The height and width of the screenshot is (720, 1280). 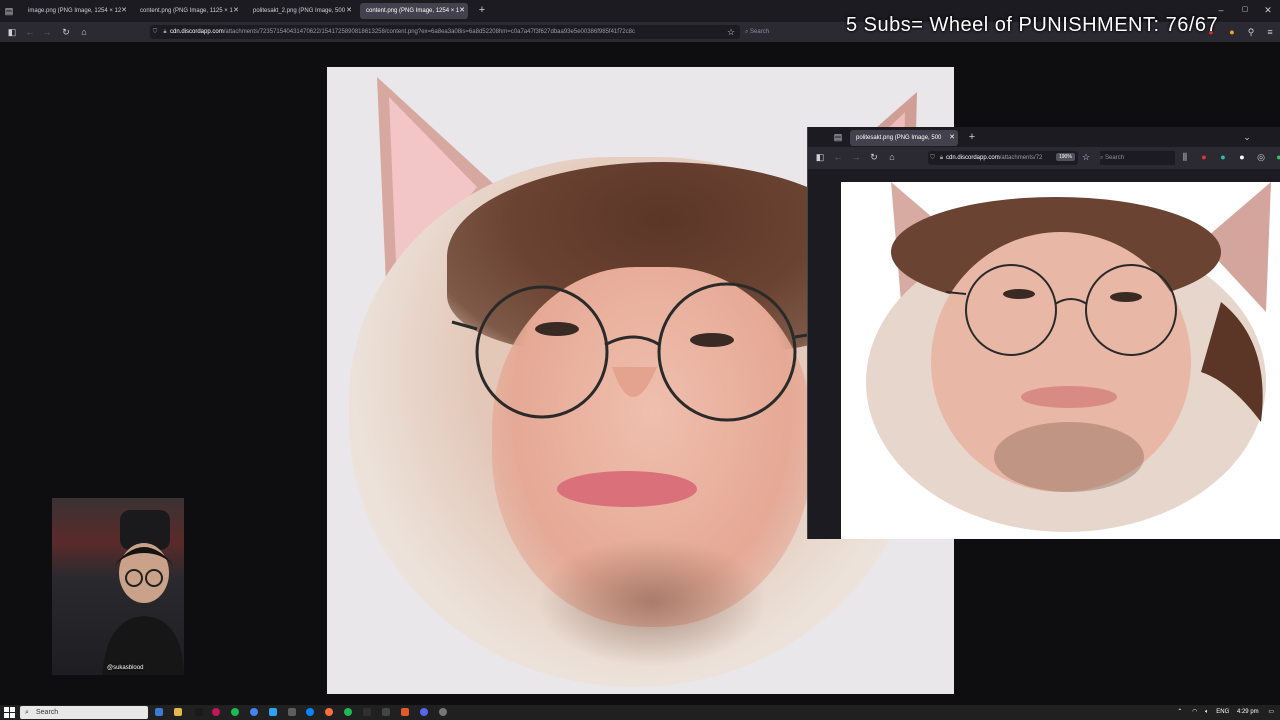 I want to click on tab-image-png: image.png (PNG Image, 1254 × 12 ✕, so click(x=76, y=11).